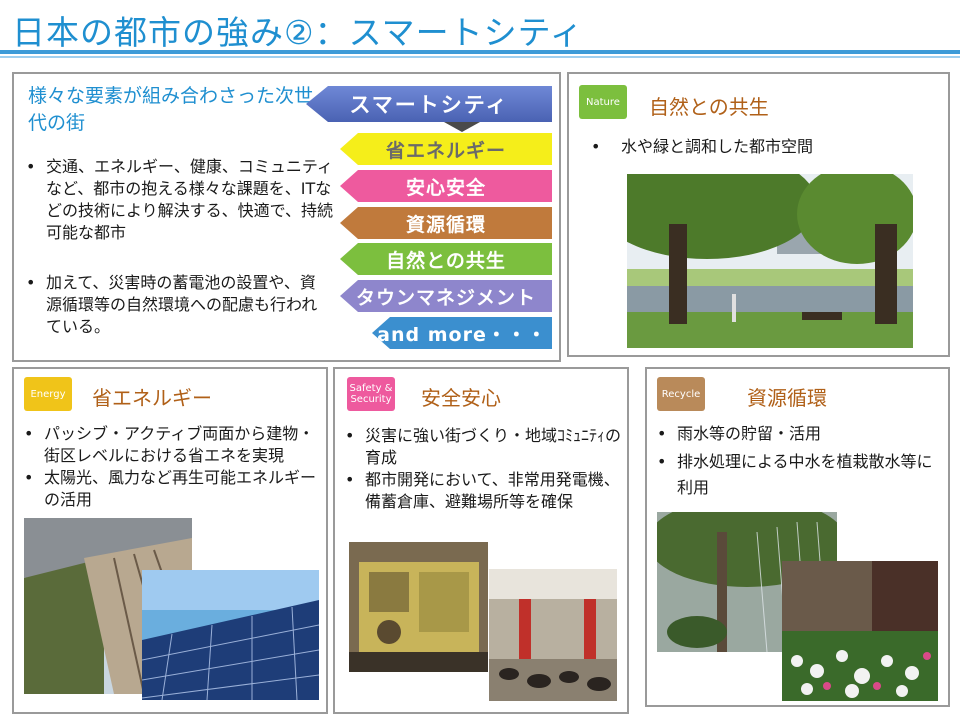  I want to click on safety-heading: 安全安心, so click(461, 398).